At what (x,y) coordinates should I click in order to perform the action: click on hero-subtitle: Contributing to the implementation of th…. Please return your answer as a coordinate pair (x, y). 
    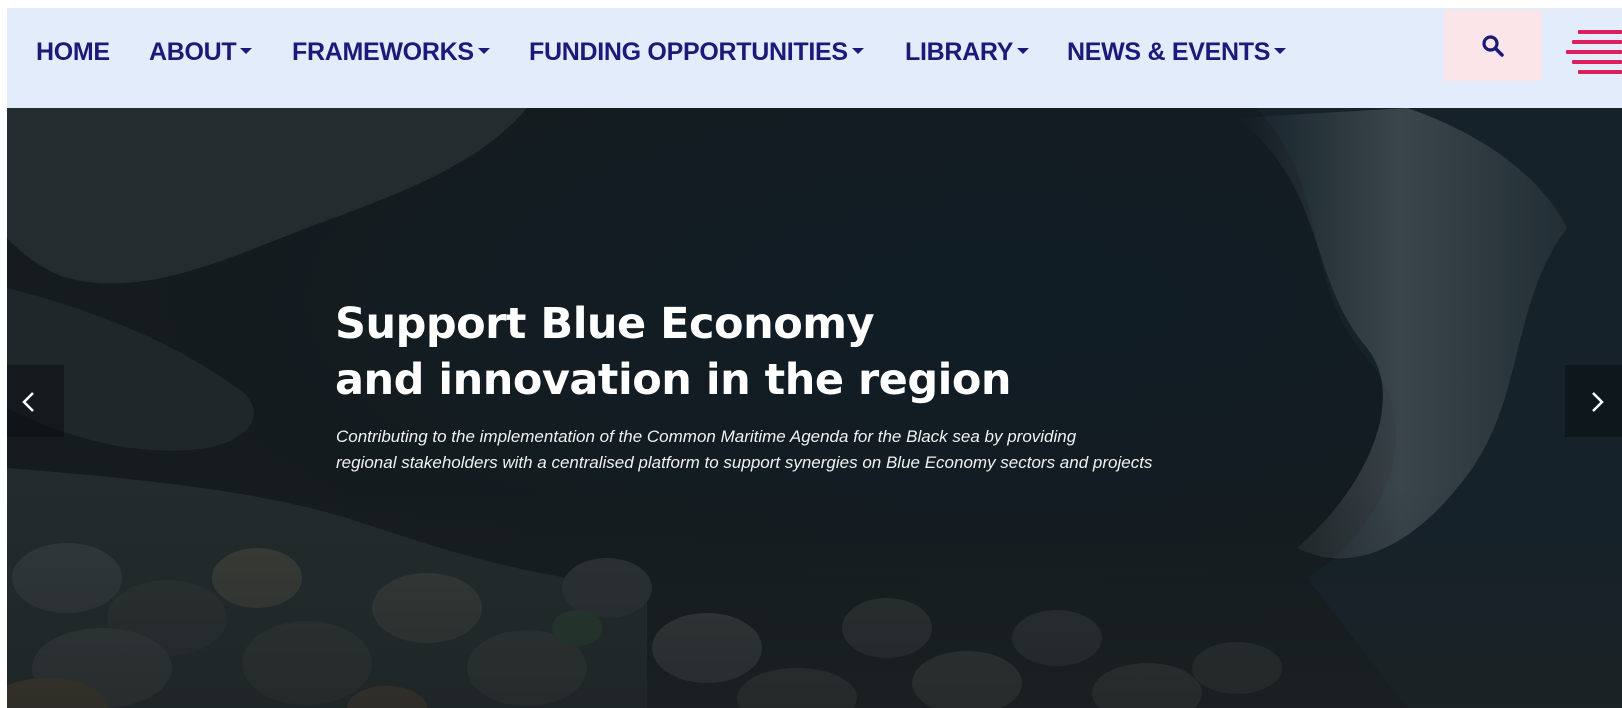
    Looking at the image, I should click on (786, 450).